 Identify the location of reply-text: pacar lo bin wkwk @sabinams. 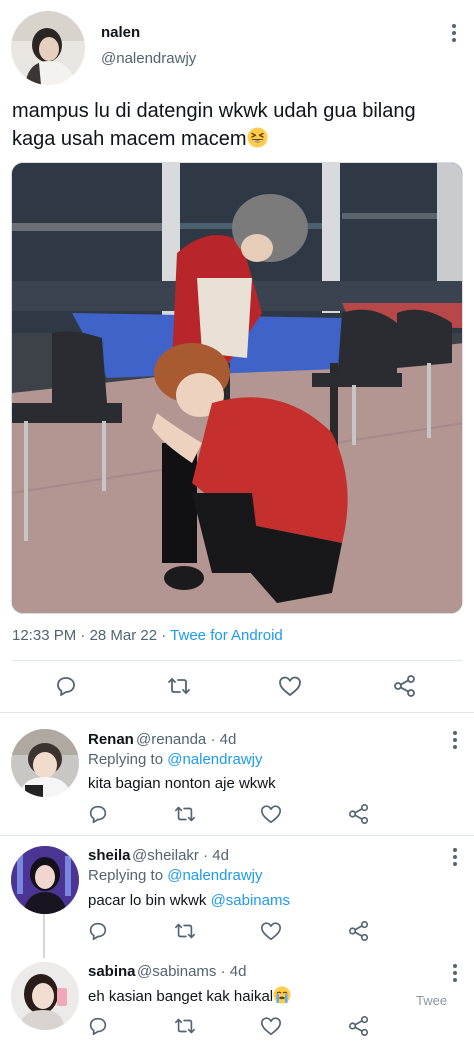
(189, 900).